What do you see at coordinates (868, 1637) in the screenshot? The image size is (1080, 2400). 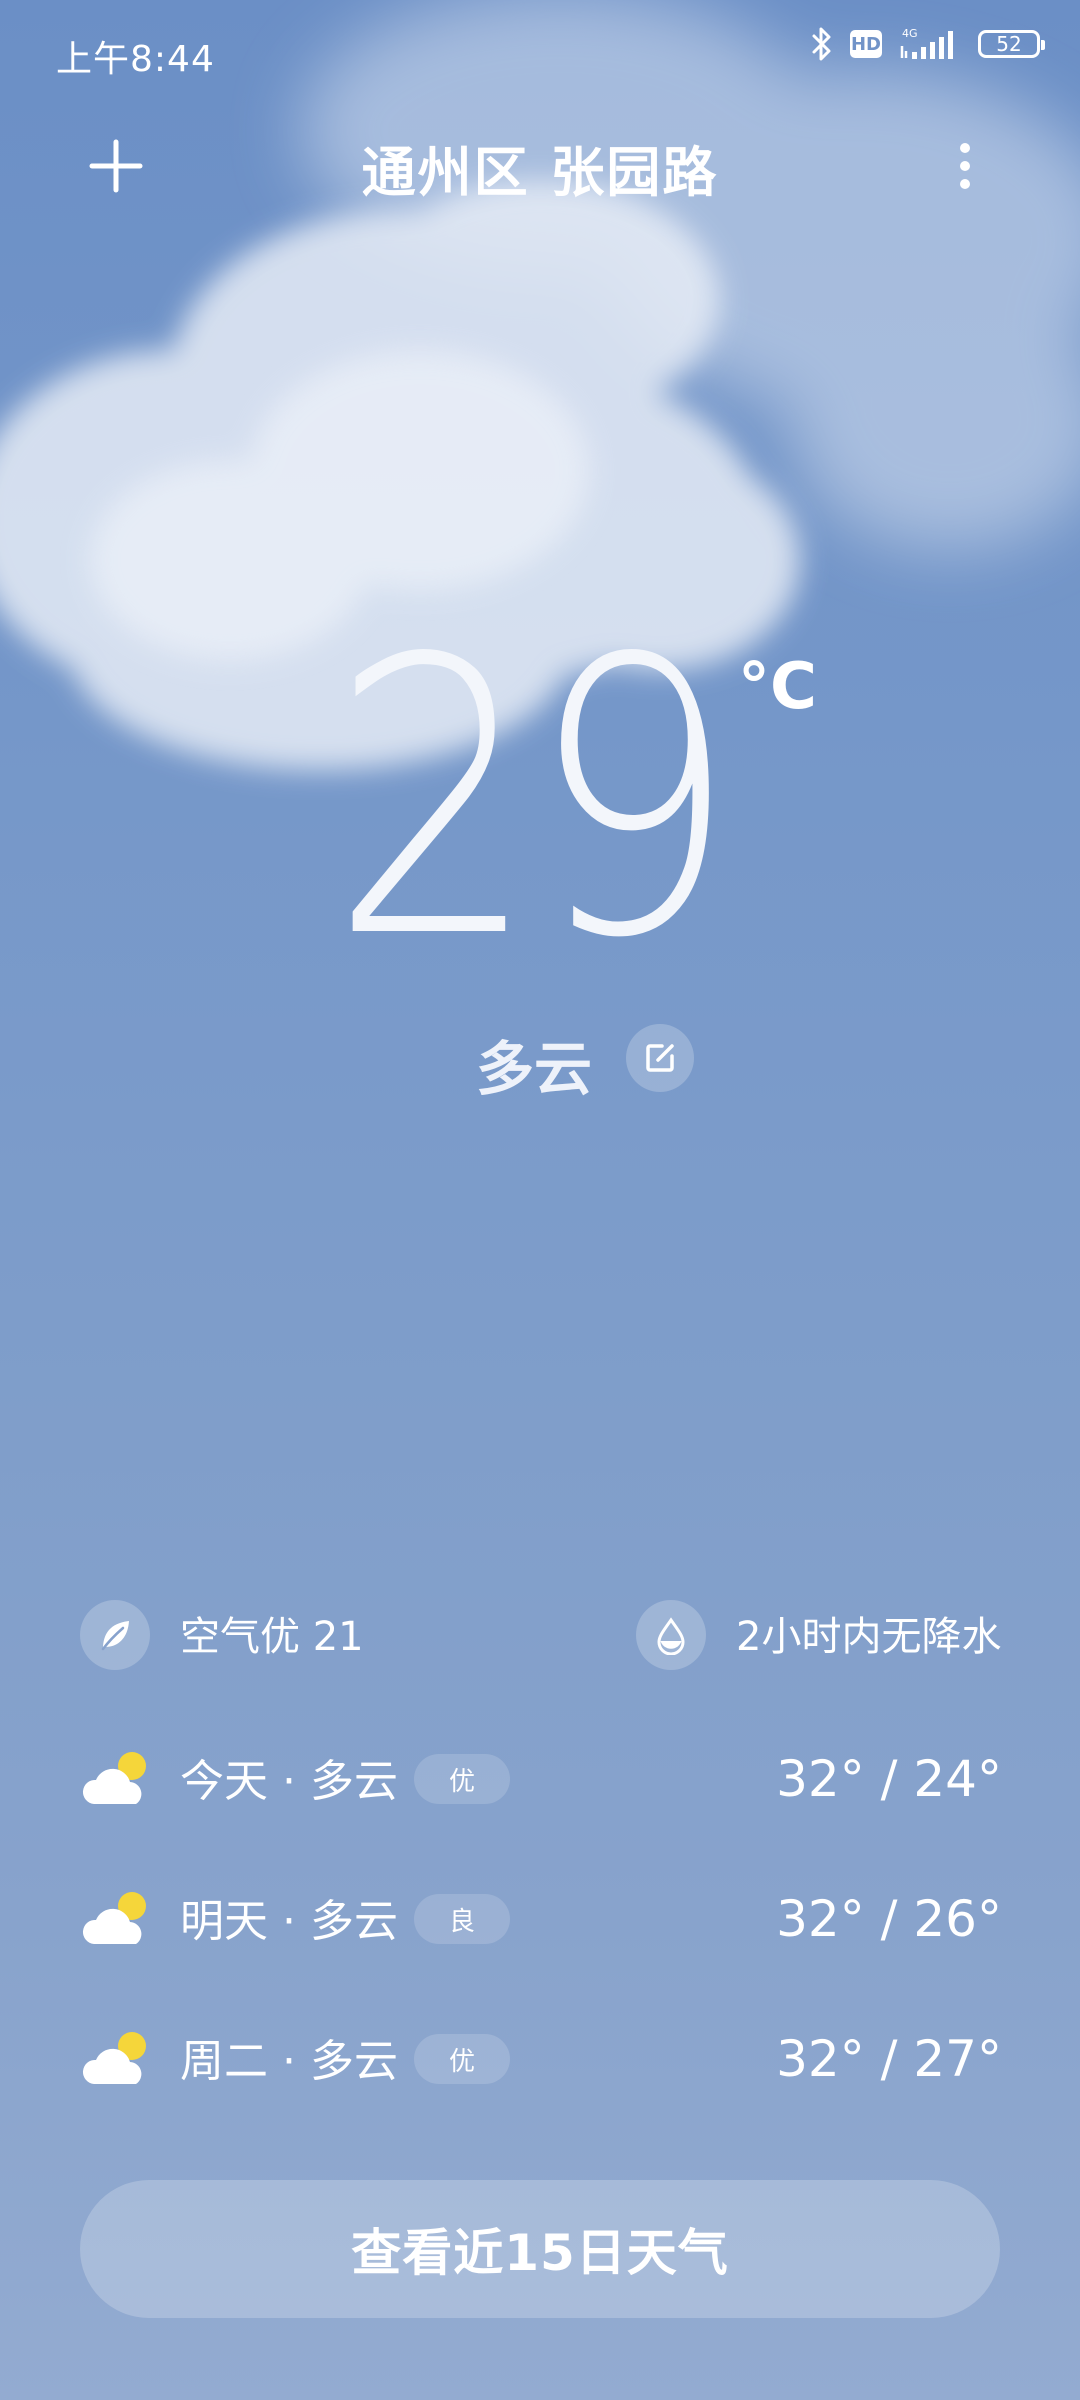 I see `precipitation-text: 2小时内无降水` at bounding box center [868, 1637].